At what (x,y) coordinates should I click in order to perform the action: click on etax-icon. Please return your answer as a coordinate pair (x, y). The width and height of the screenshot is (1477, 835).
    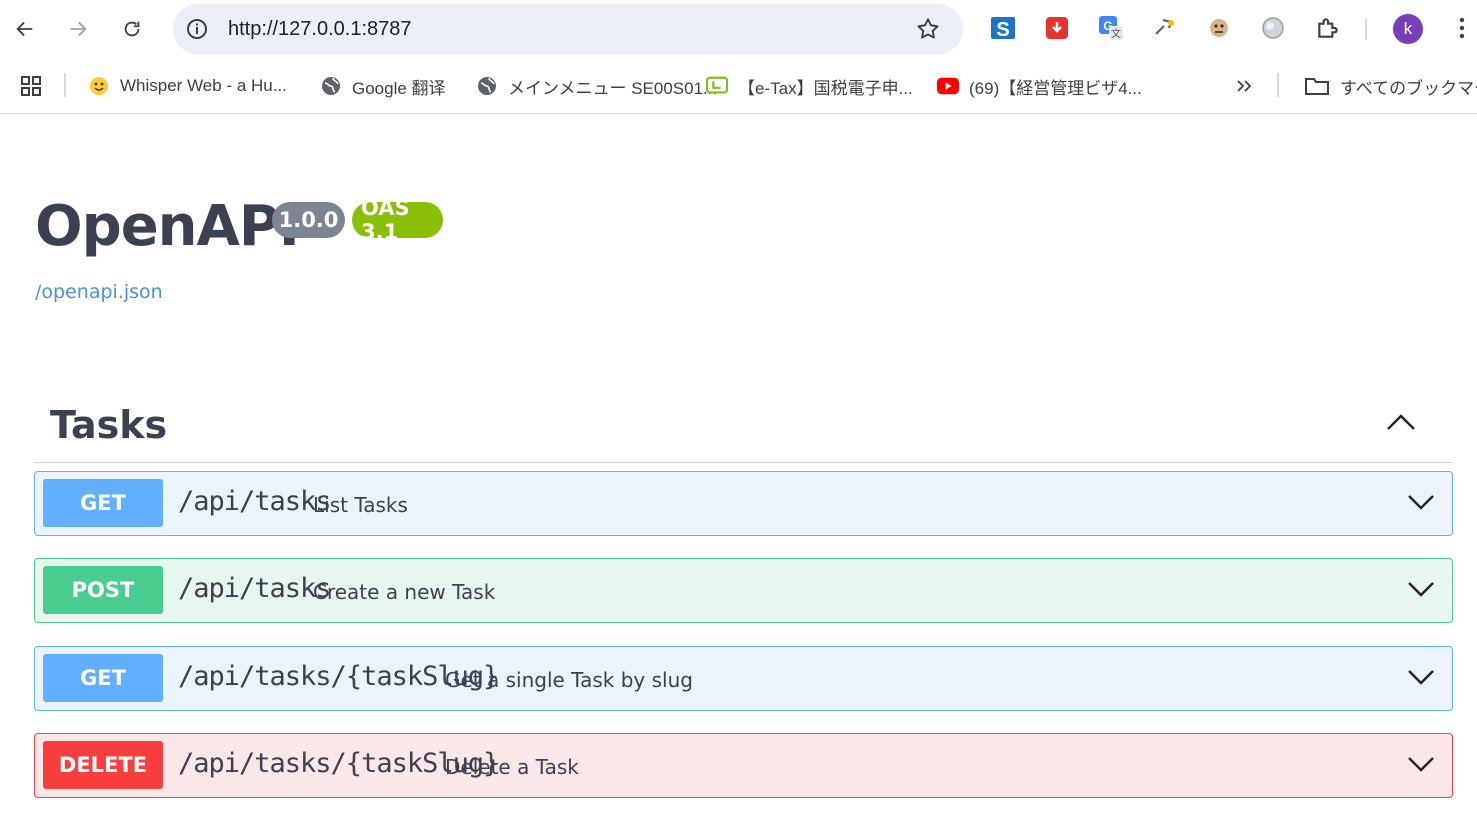
    Looking at the image, I should click on (717, 86).